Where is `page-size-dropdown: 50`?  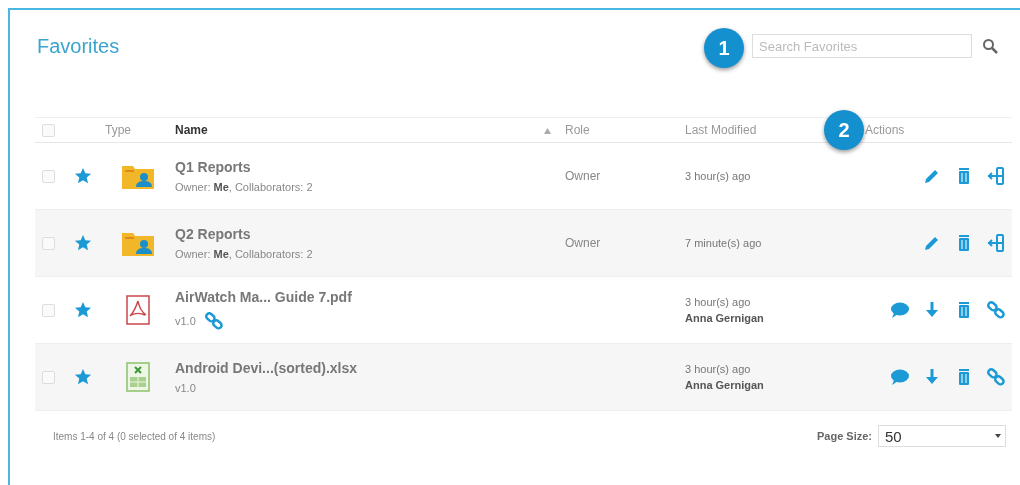 page-size-dropdown: 50 is located at coordinates (942, 436).